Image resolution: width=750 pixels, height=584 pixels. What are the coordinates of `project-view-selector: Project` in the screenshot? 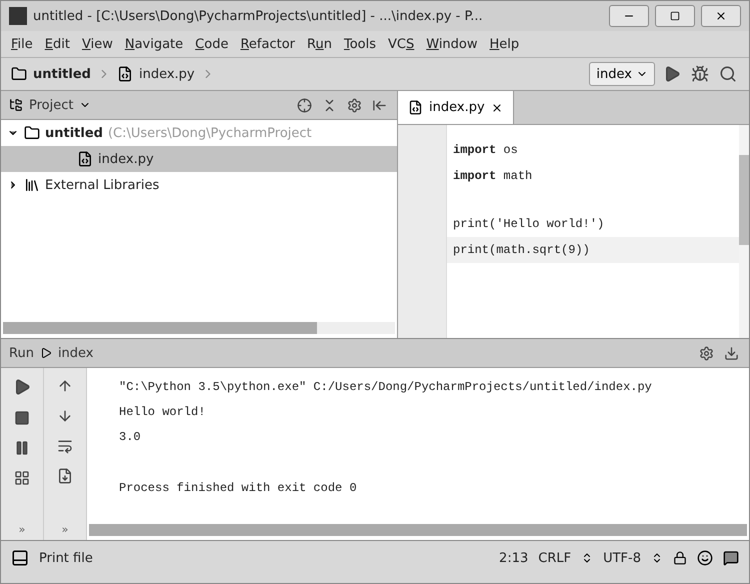 It's located at (51, 105).